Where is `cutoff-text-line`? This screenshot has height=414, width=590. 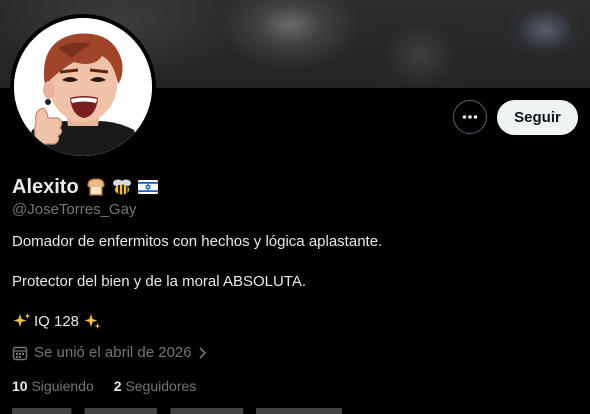
cutoff-text-line is located at coordinates (177, 411).